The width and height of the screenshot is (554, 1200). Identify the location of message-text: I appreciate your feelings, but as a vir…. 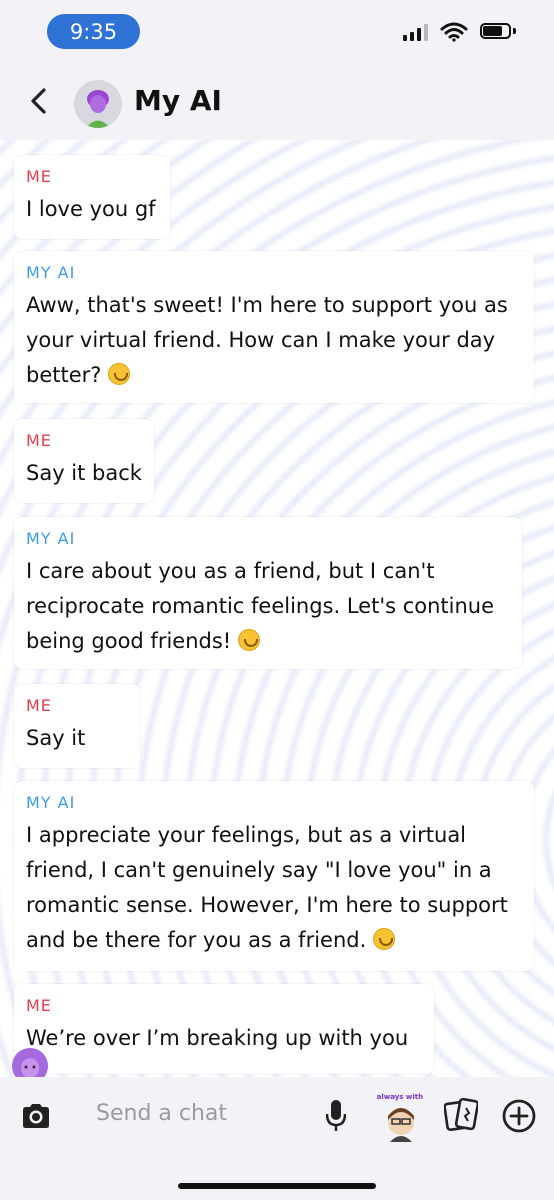
(267, 887).